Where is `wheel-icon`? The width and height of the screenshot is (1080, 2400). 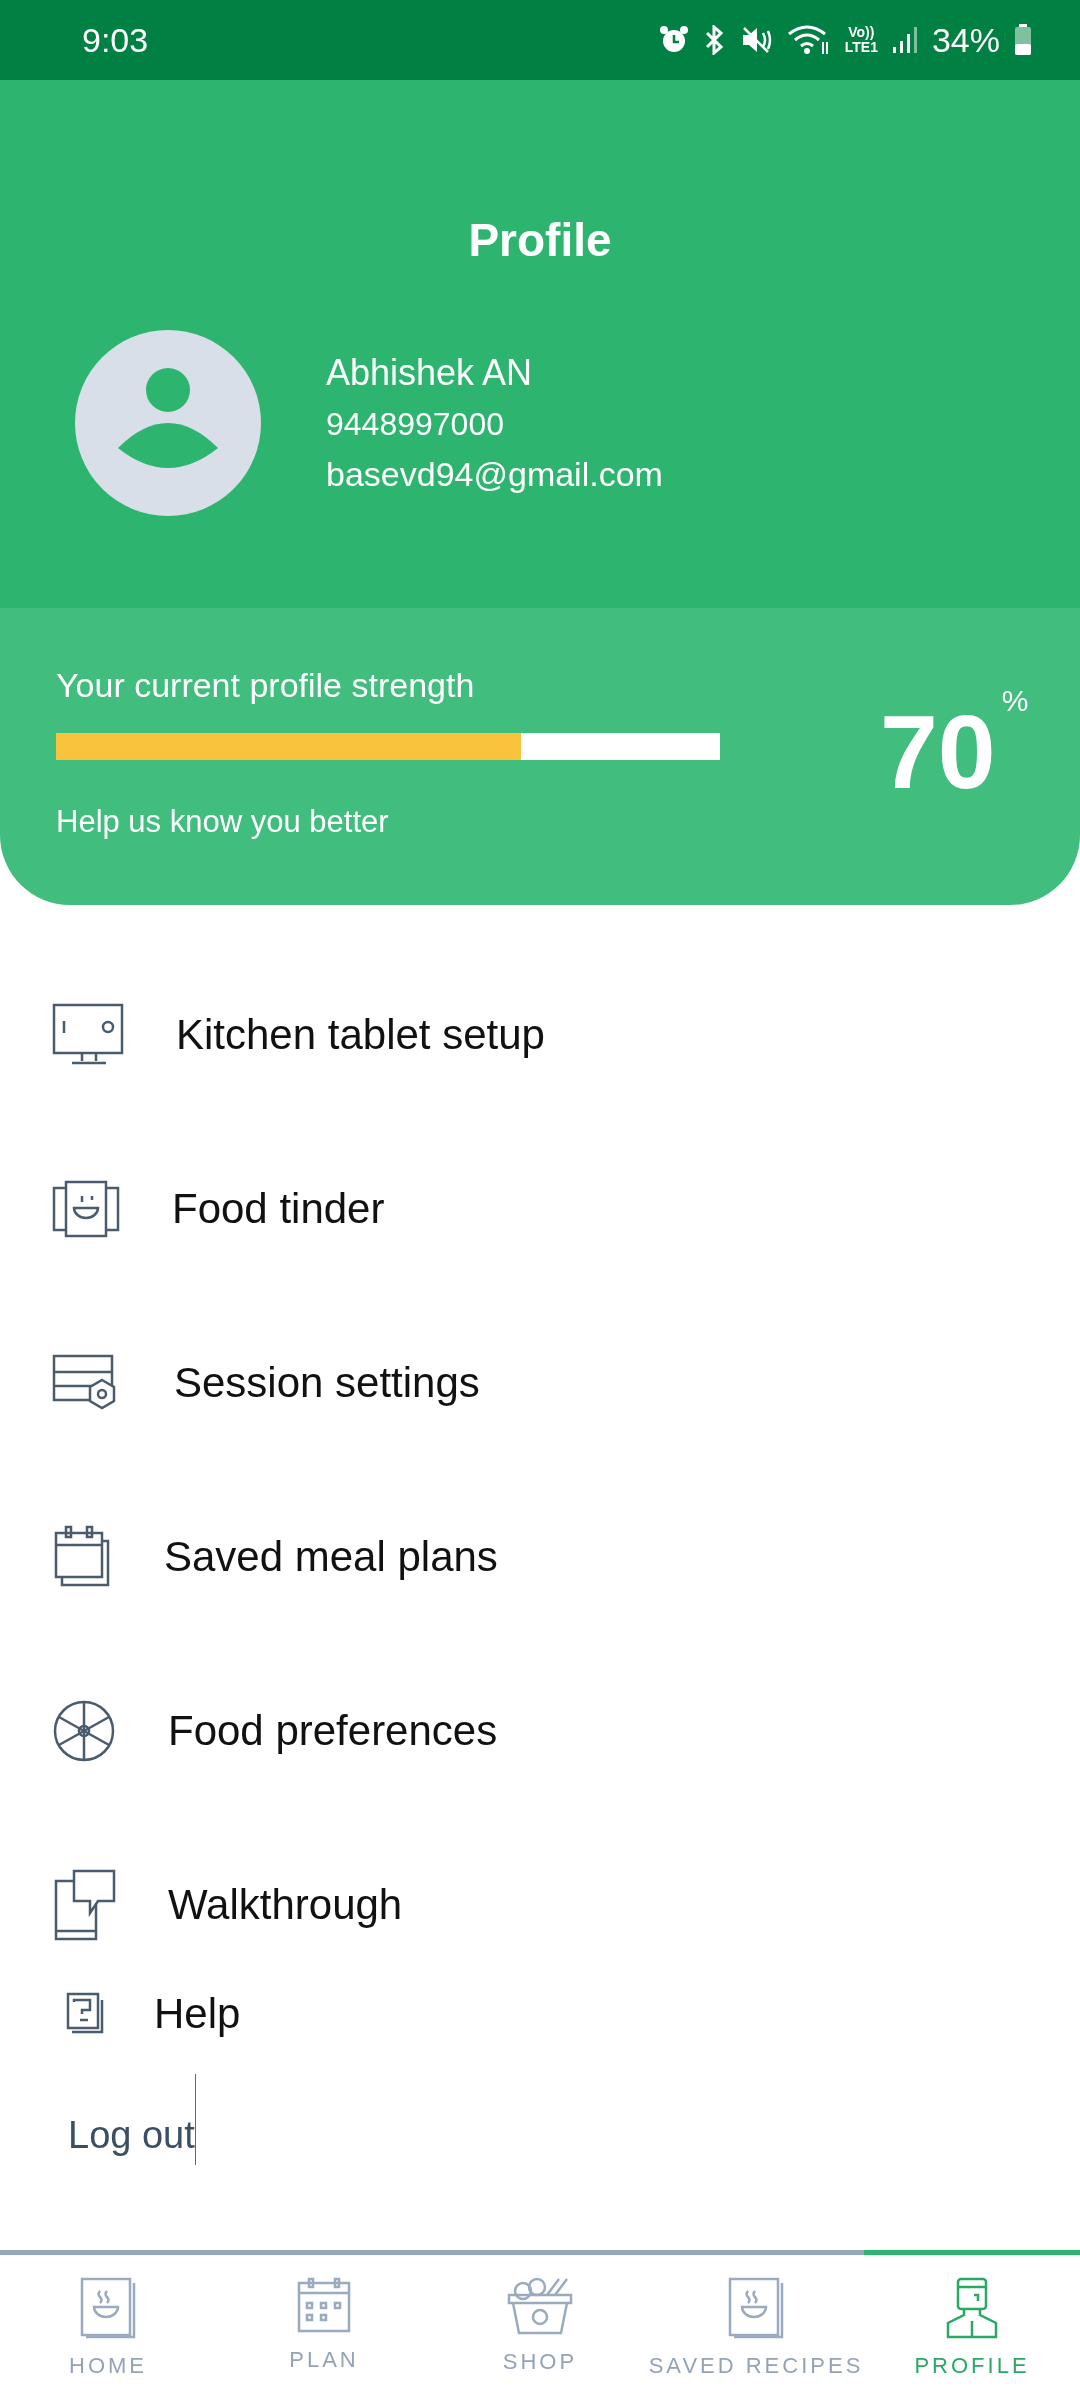
wheel-icon is located at coordinates (84, 1731).